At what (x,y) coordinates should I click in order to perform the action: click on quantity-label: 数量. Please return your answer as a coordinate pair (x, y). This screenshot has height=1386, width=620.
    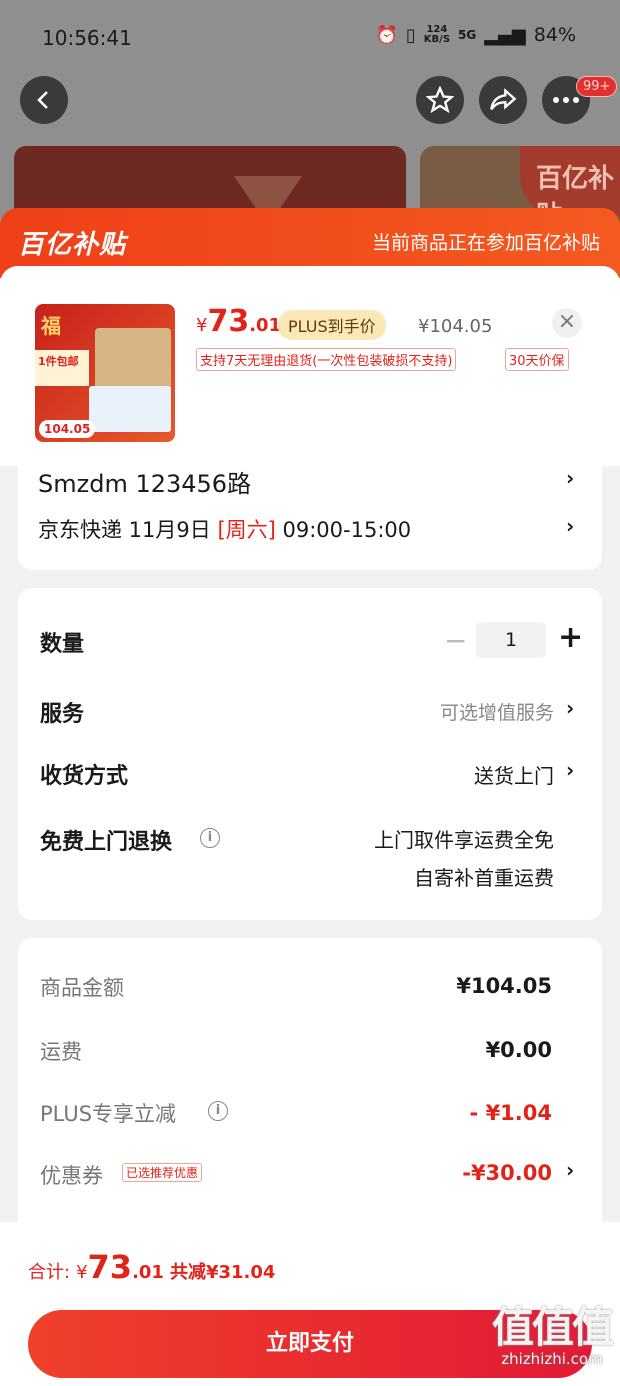
    Looking at the image, I should click on (62, 644).